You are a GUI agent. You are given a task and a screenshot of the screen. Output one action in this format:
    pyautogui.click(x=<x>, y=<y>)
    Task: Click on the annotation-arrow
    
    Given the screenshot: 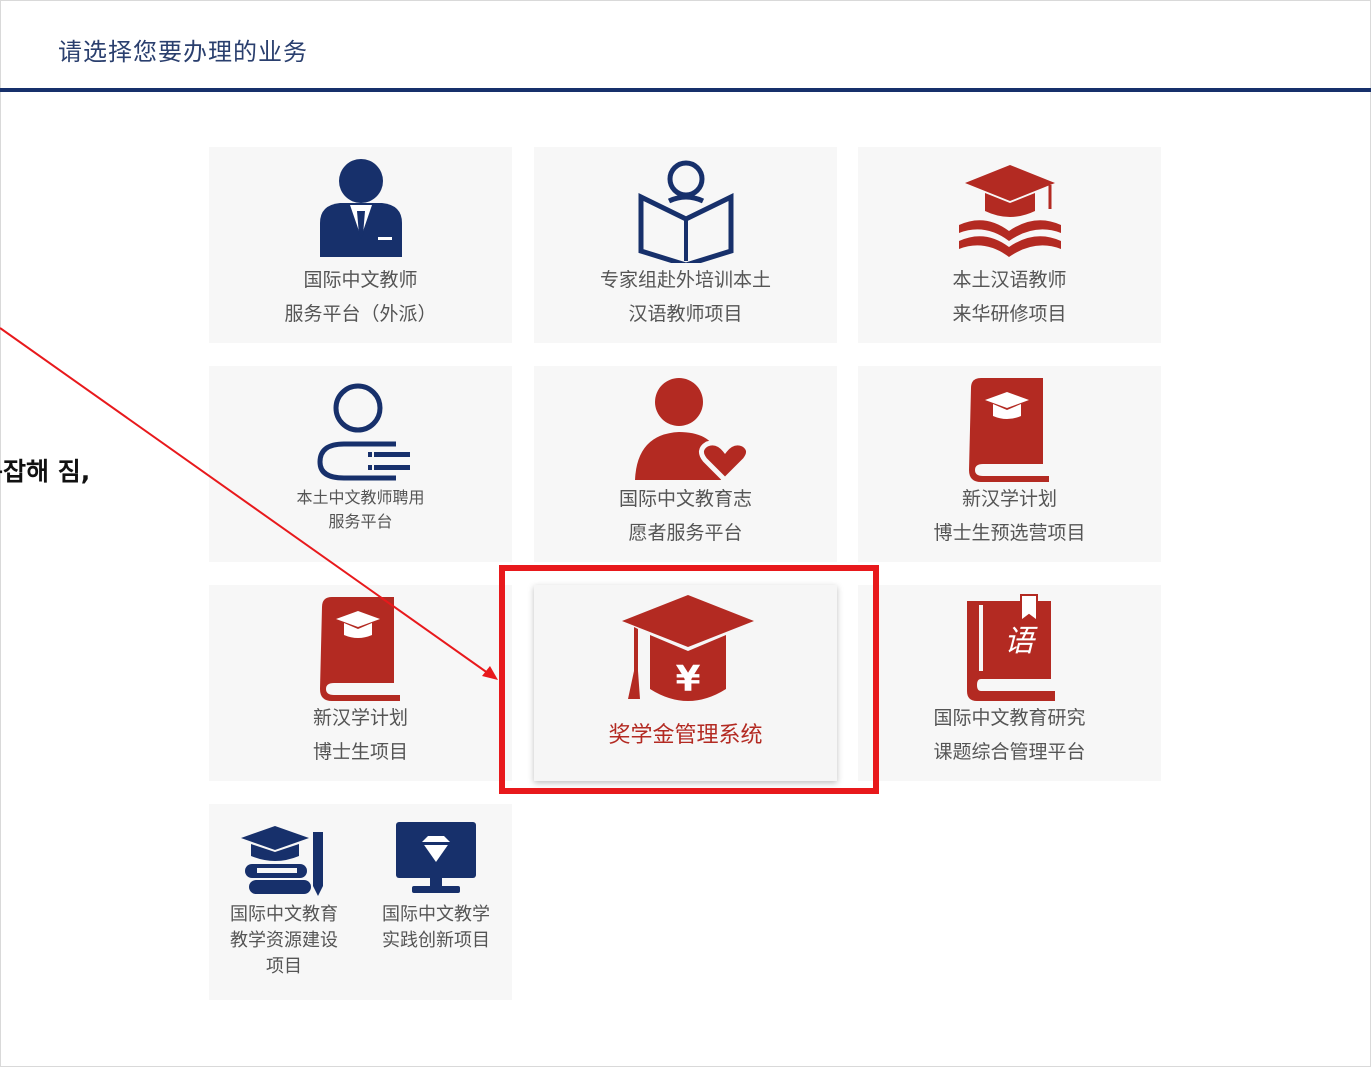 What is the action you would take?
    pyautogui.click(x=249, y=503)
    